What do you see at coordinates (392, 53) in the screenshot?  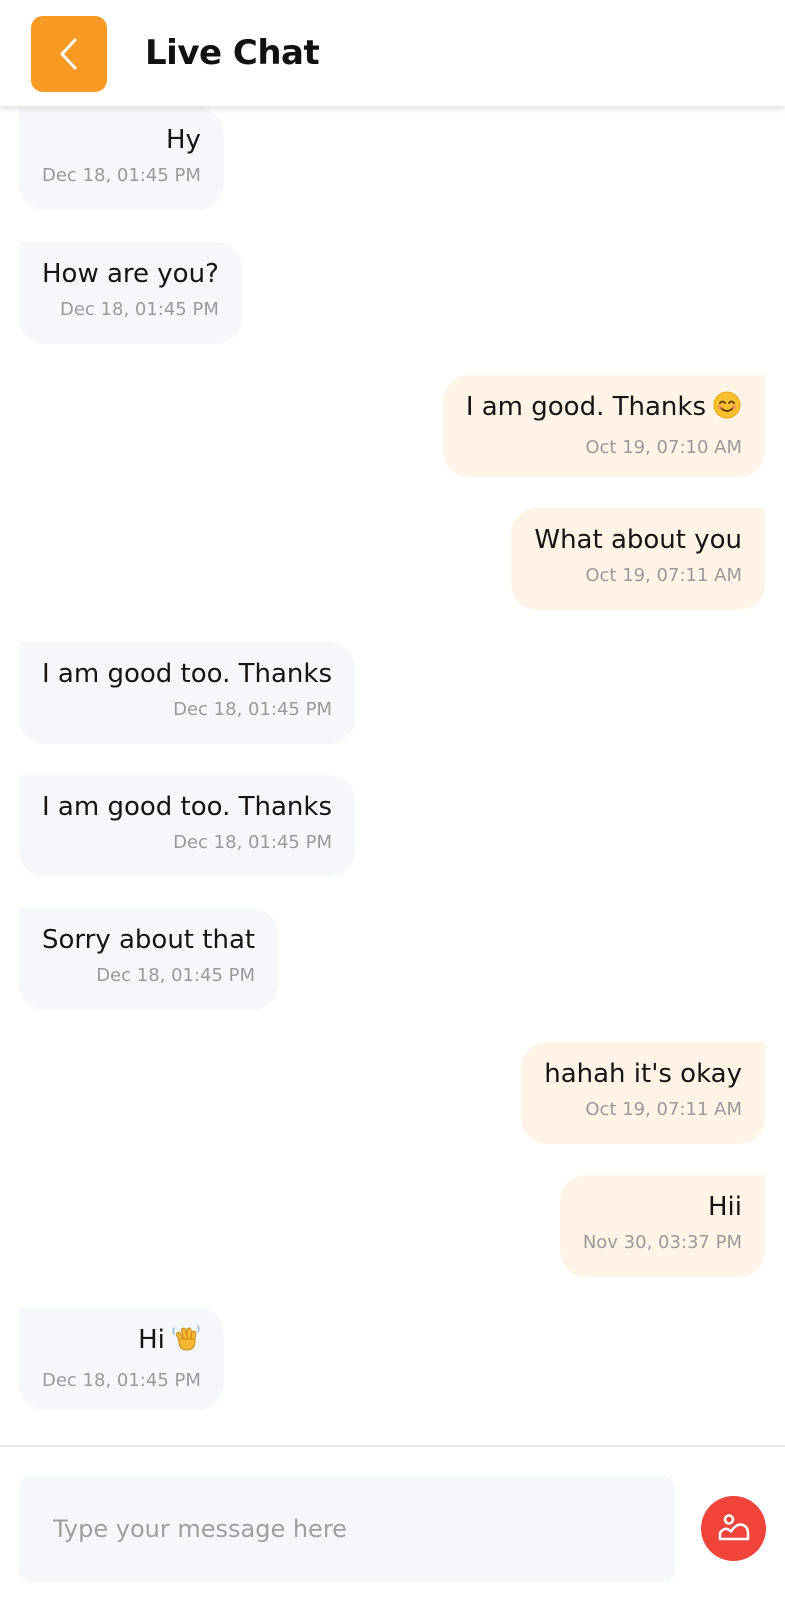 I see `chat-header: Live Chat` at bounding box center [392, 53].